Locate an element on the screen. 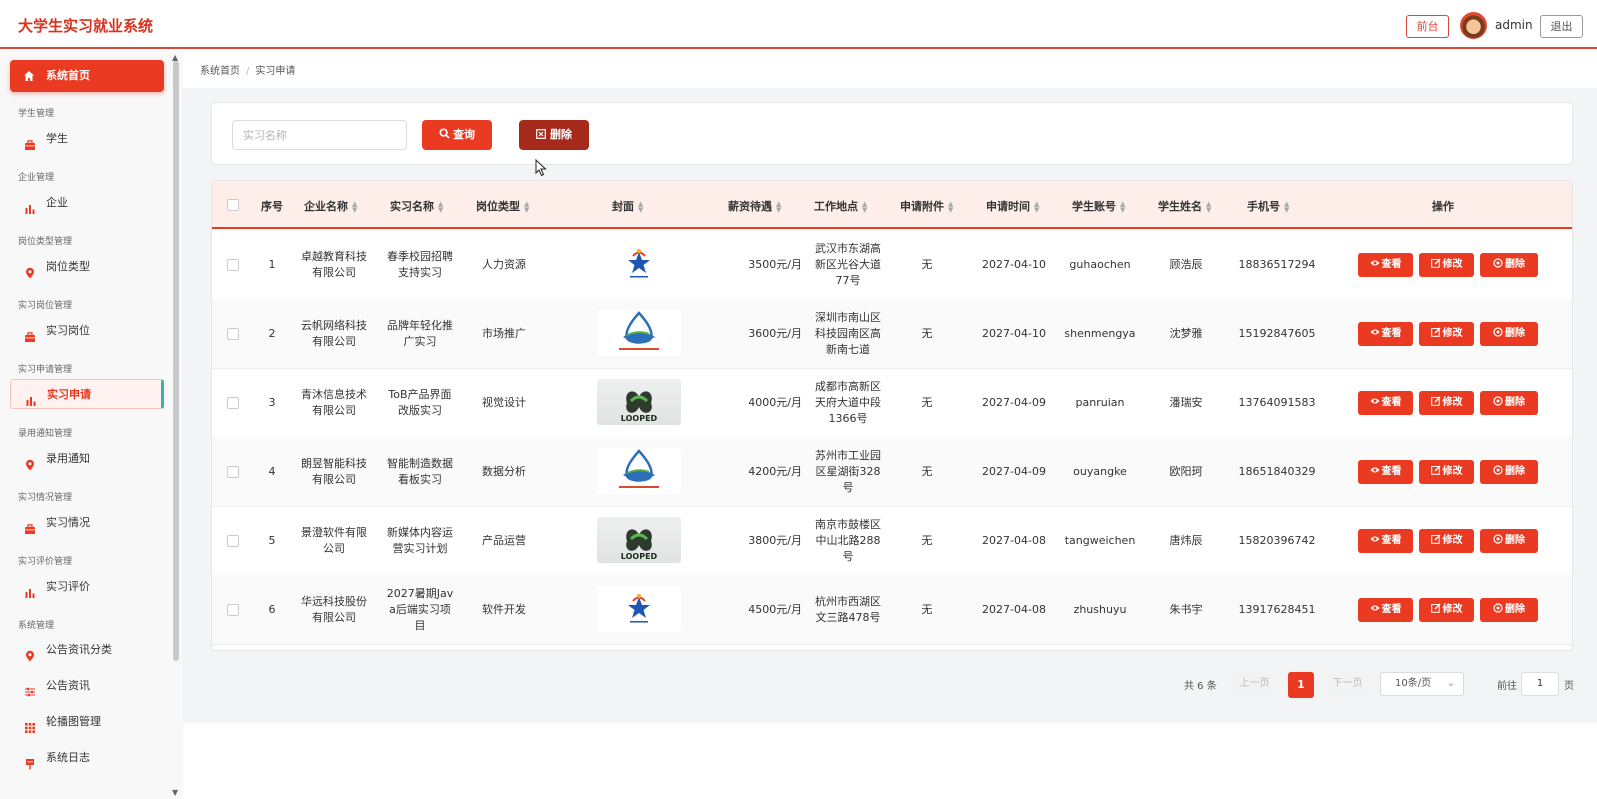  apply-date: 2027-04-09 is located at coordinates (1014, 402).